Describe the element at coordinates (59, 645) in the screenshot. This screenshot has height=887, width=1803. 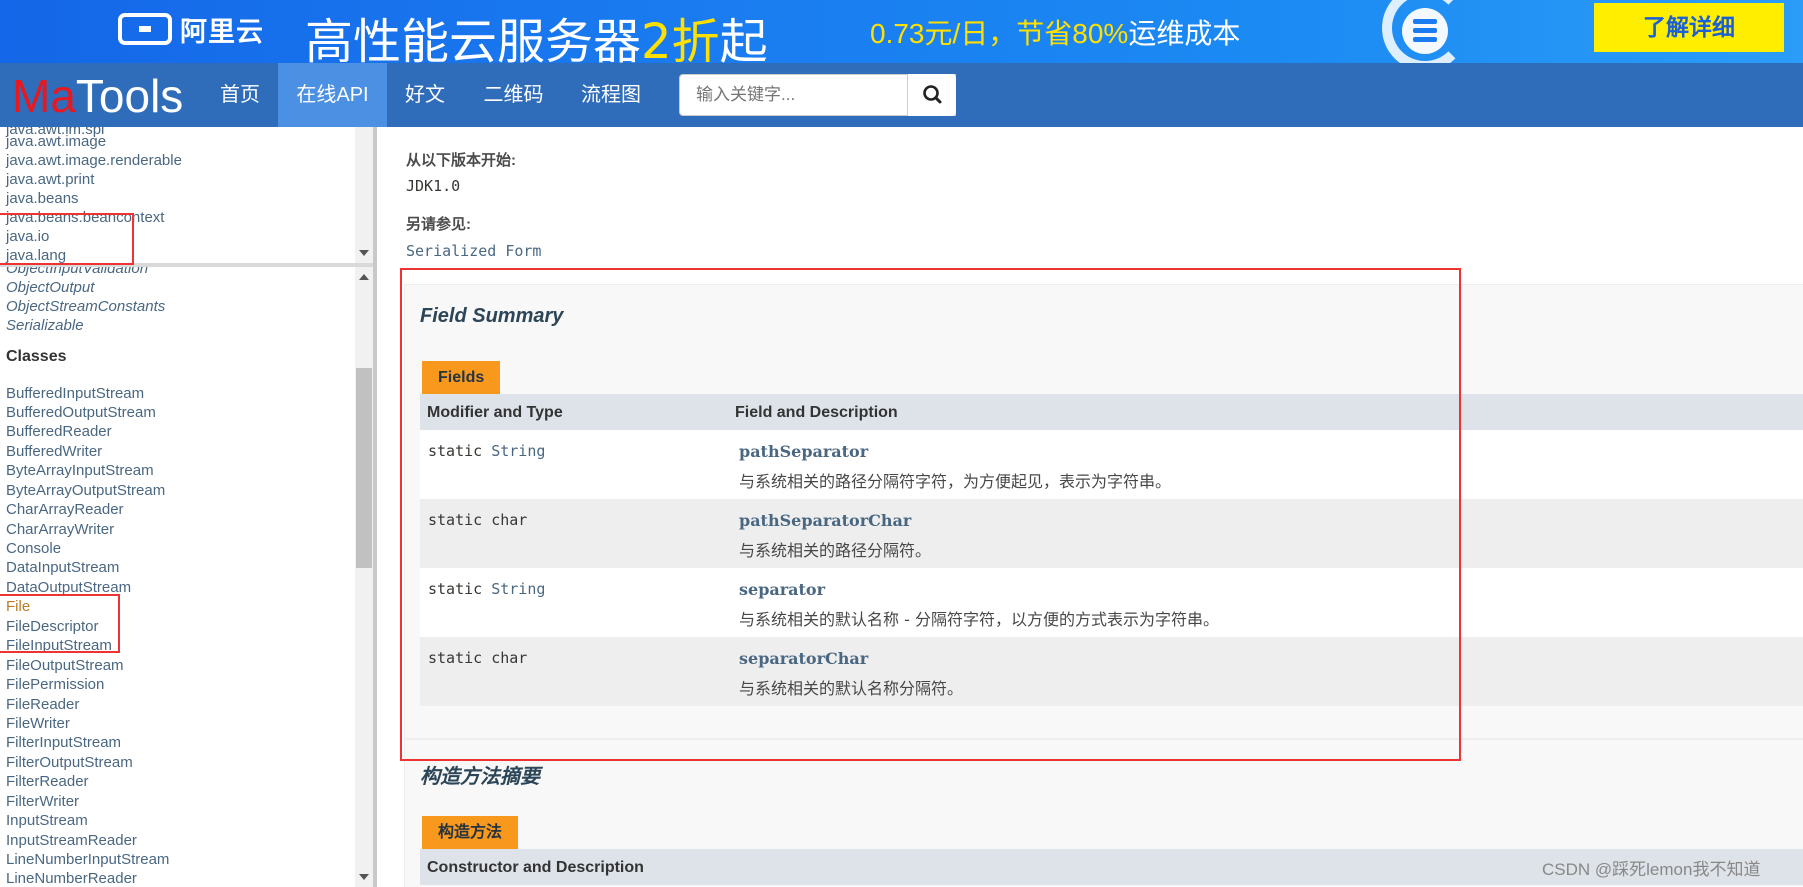
I see `class-link: FileInputStream` at that location.